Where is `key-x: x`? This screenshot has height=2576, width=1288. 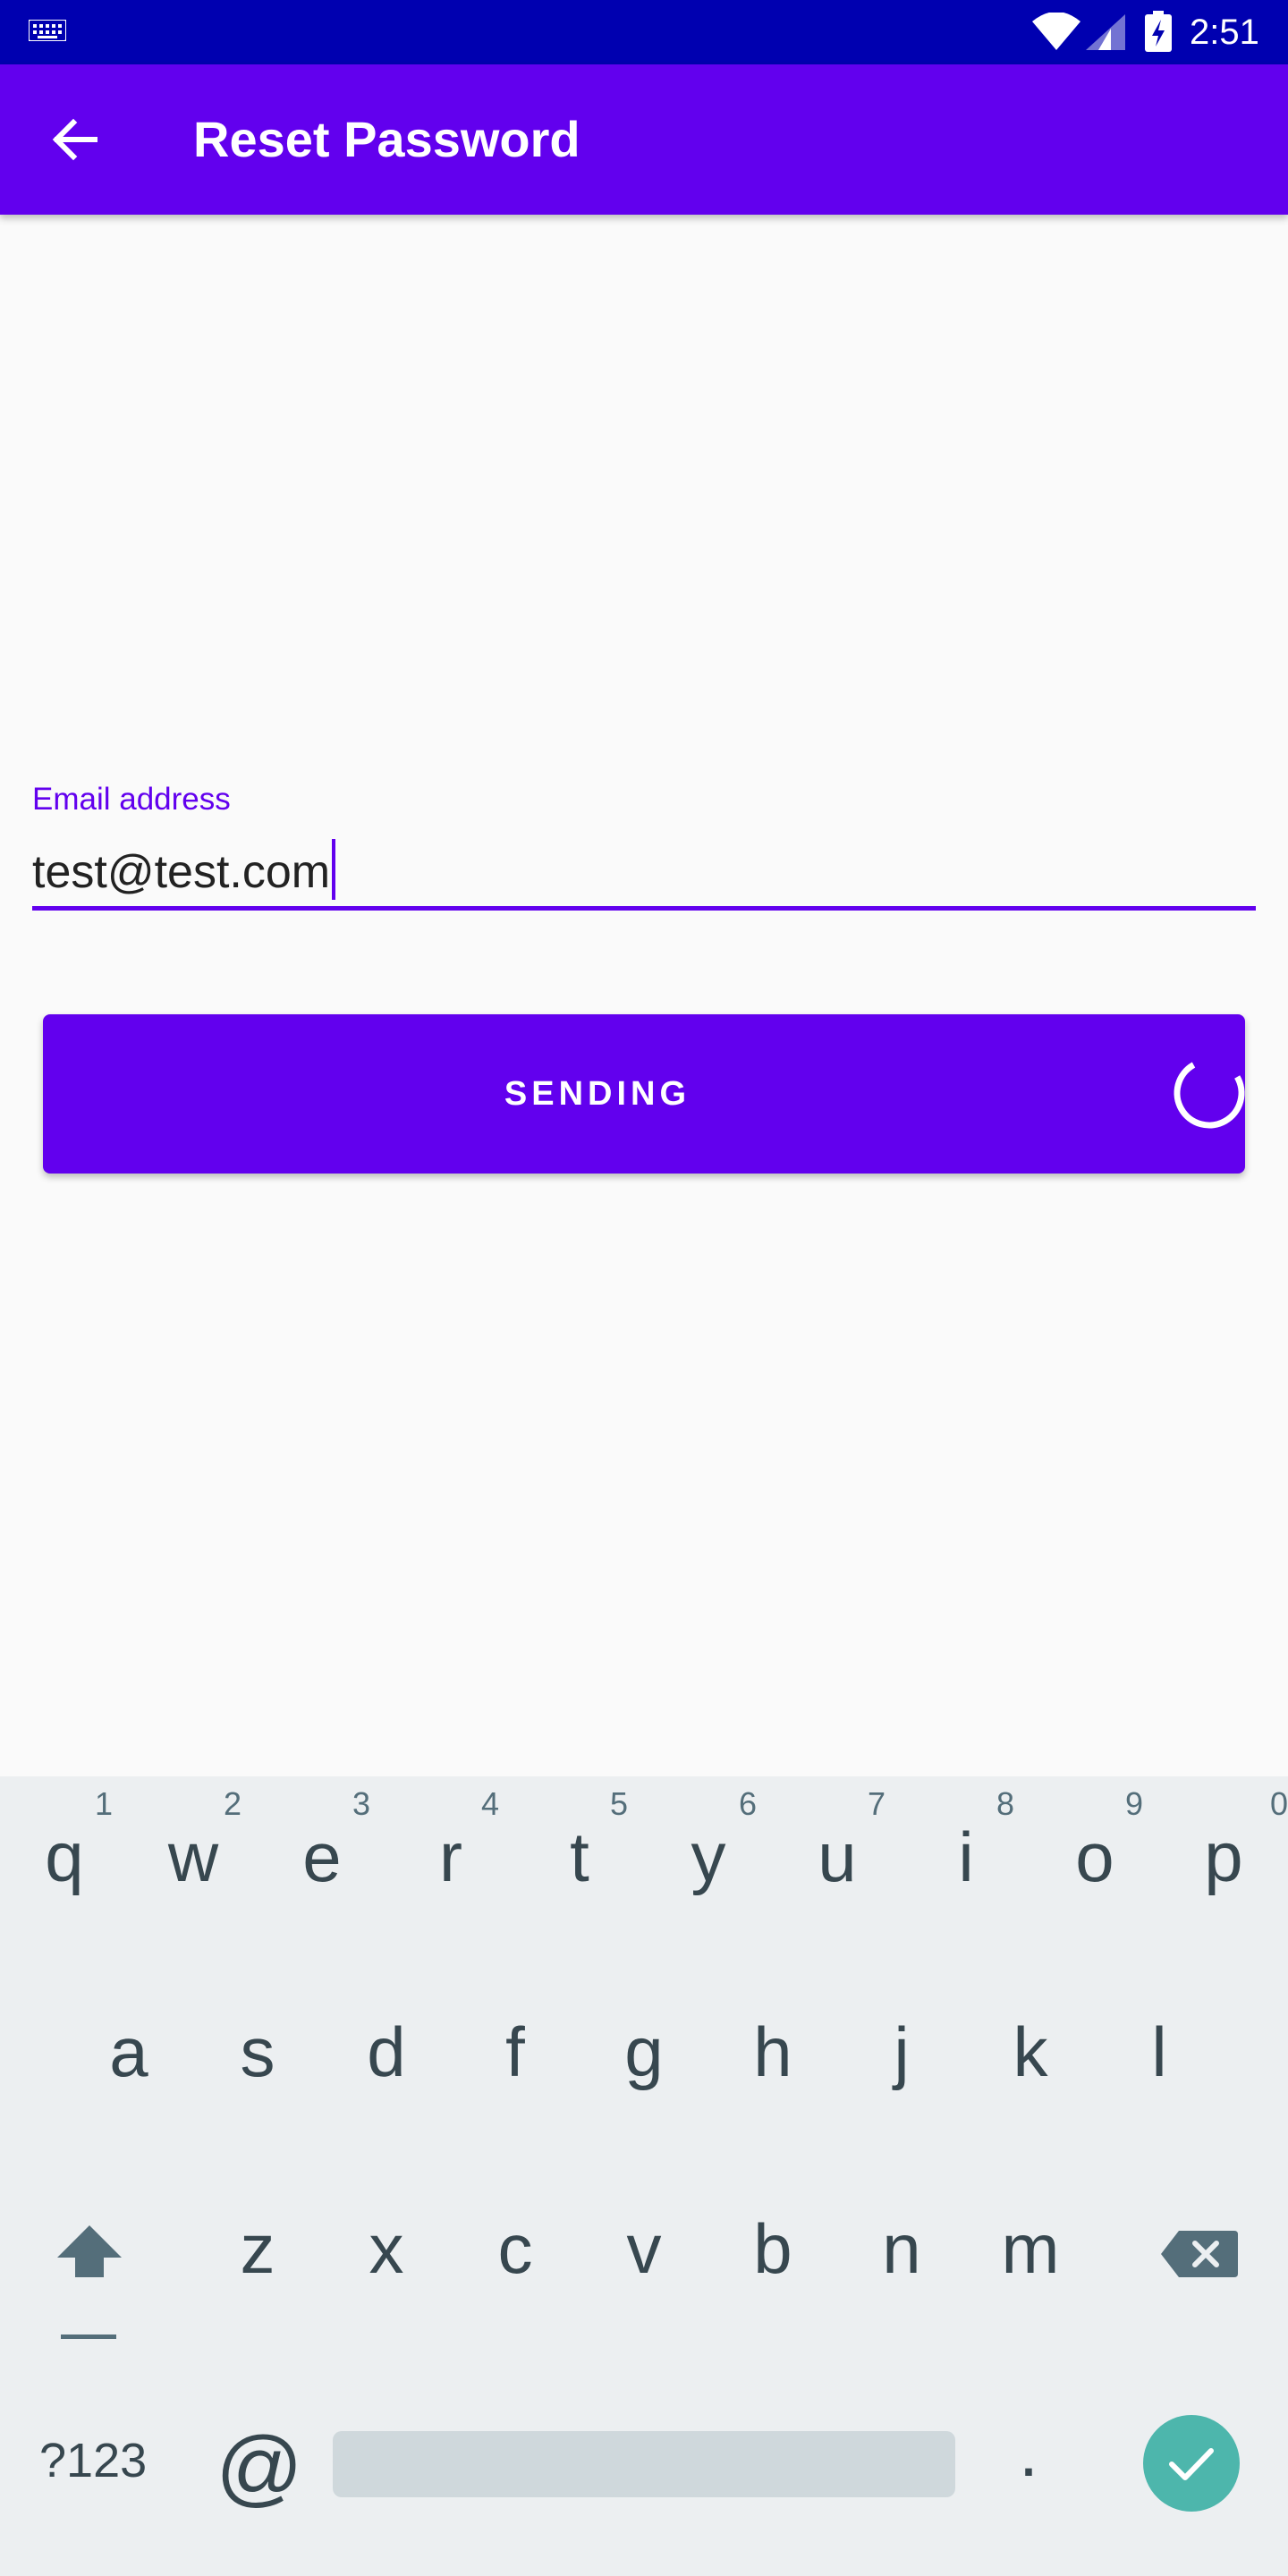 key-x: x is located at coordinates (386, 2257).